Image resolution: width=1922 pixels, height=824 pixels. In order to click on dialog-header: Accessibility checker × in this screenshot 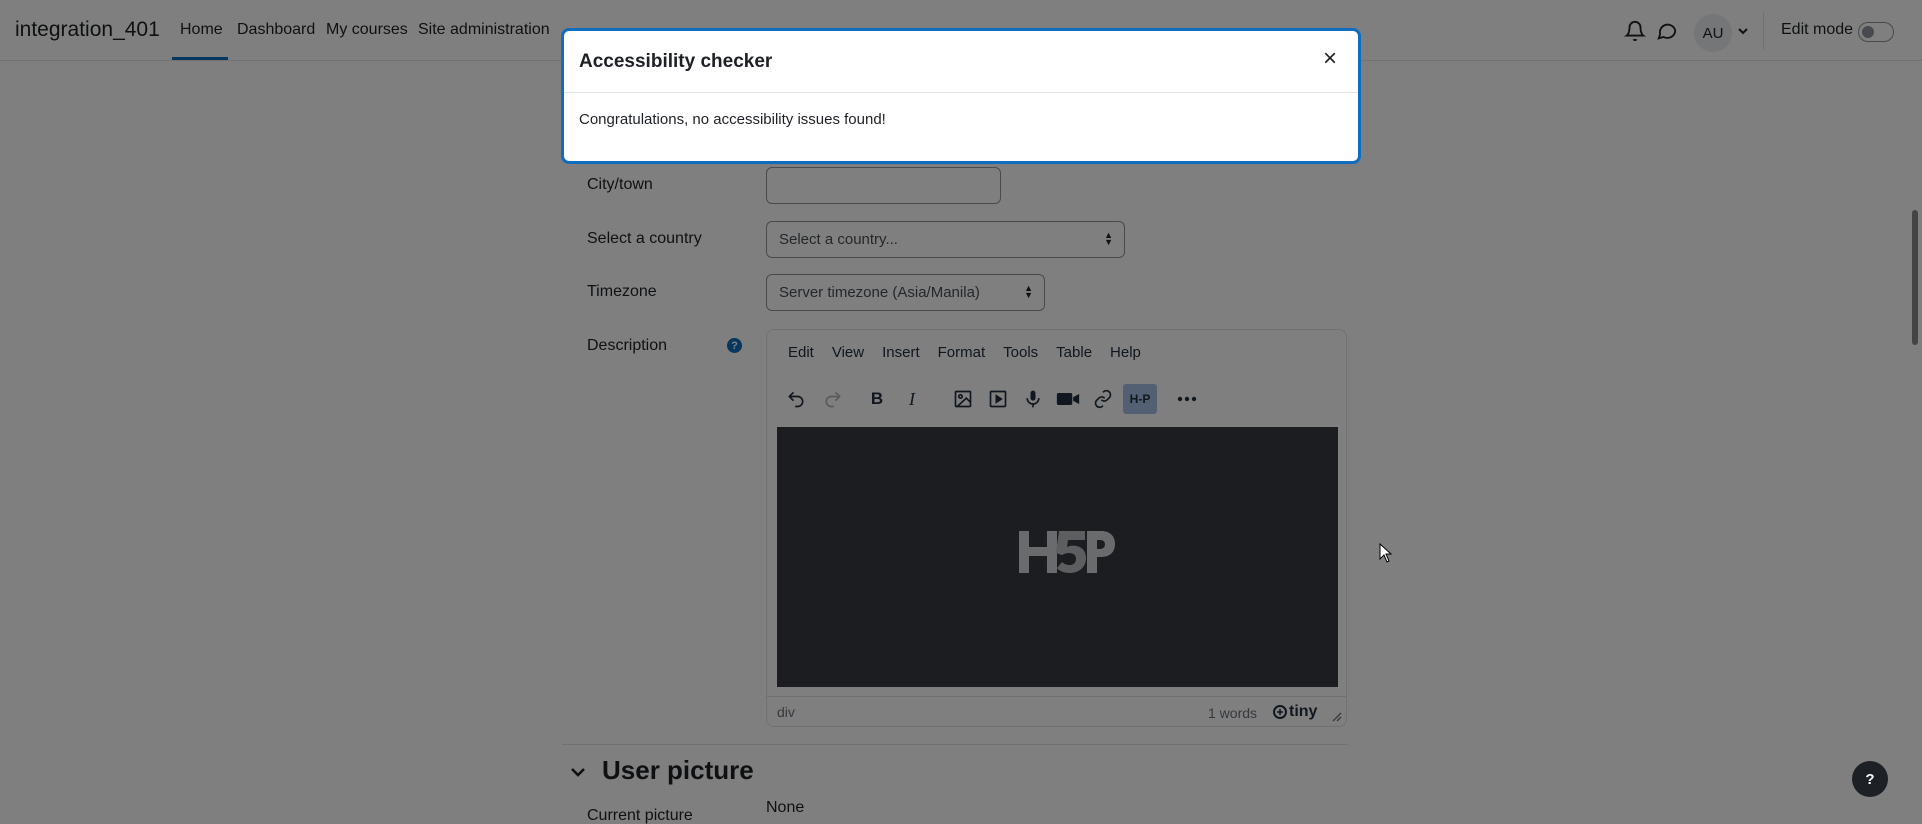, I will do `click(961, 62)`.